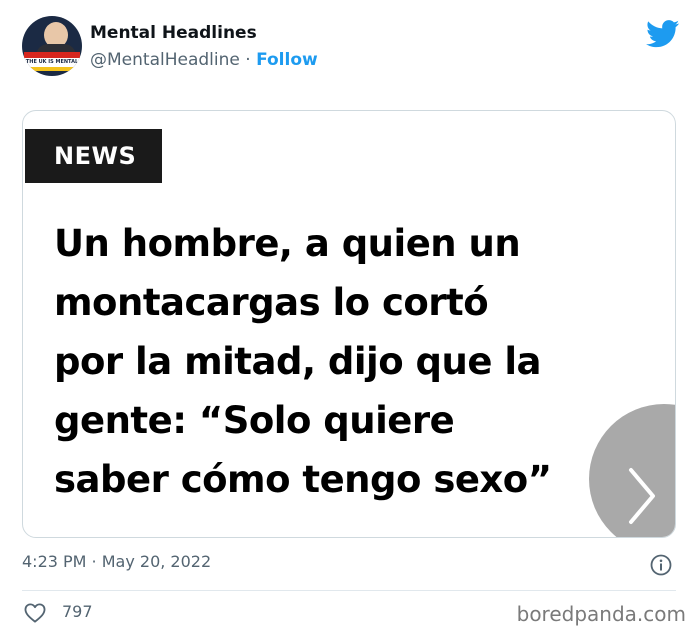 This screenshot has height=642, width=700. Describe the element at coordinates (642, 496) in the screenshot. I see `chevron-right-icon` at that location.